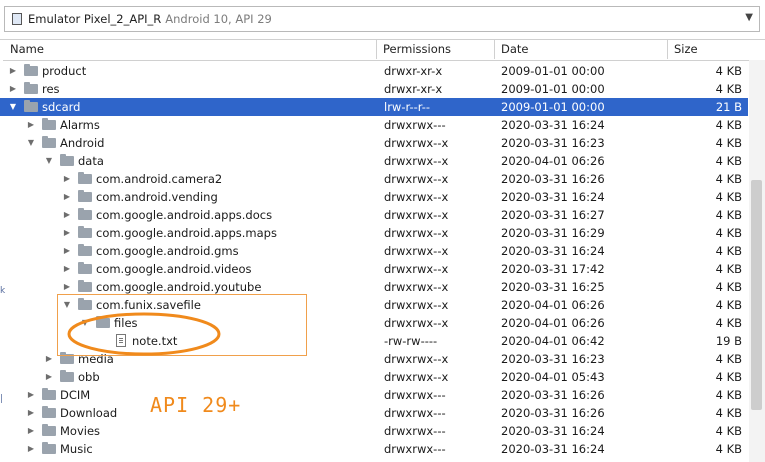 The image size is (765, 462). Describe the element at coordinates (374, 377) in the screenshot. I see `tree-row: ▶ obb drwxrwx--x 2020-04-01 05:43 4 KB` at that location.